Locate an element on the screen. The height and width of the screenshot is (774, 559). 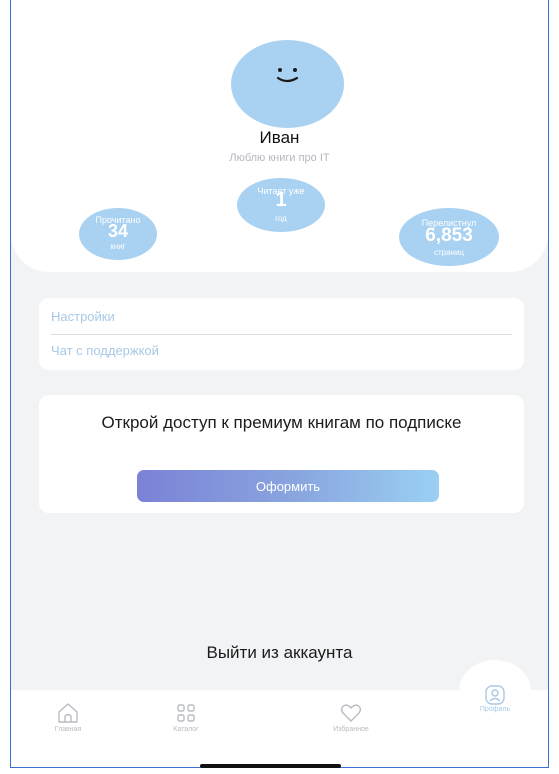
tab-label: Избранное is located at coordinates (351, 729).